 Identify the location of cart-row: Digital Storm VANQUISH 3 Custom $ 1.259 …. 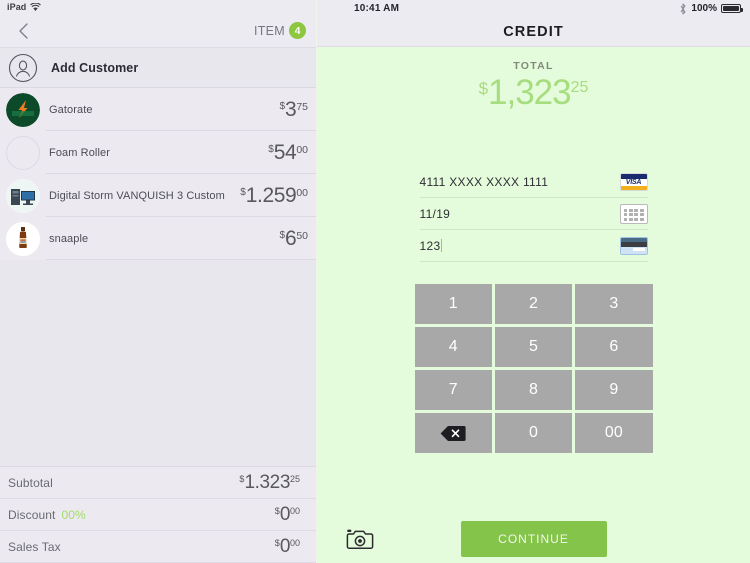
(158, 195).